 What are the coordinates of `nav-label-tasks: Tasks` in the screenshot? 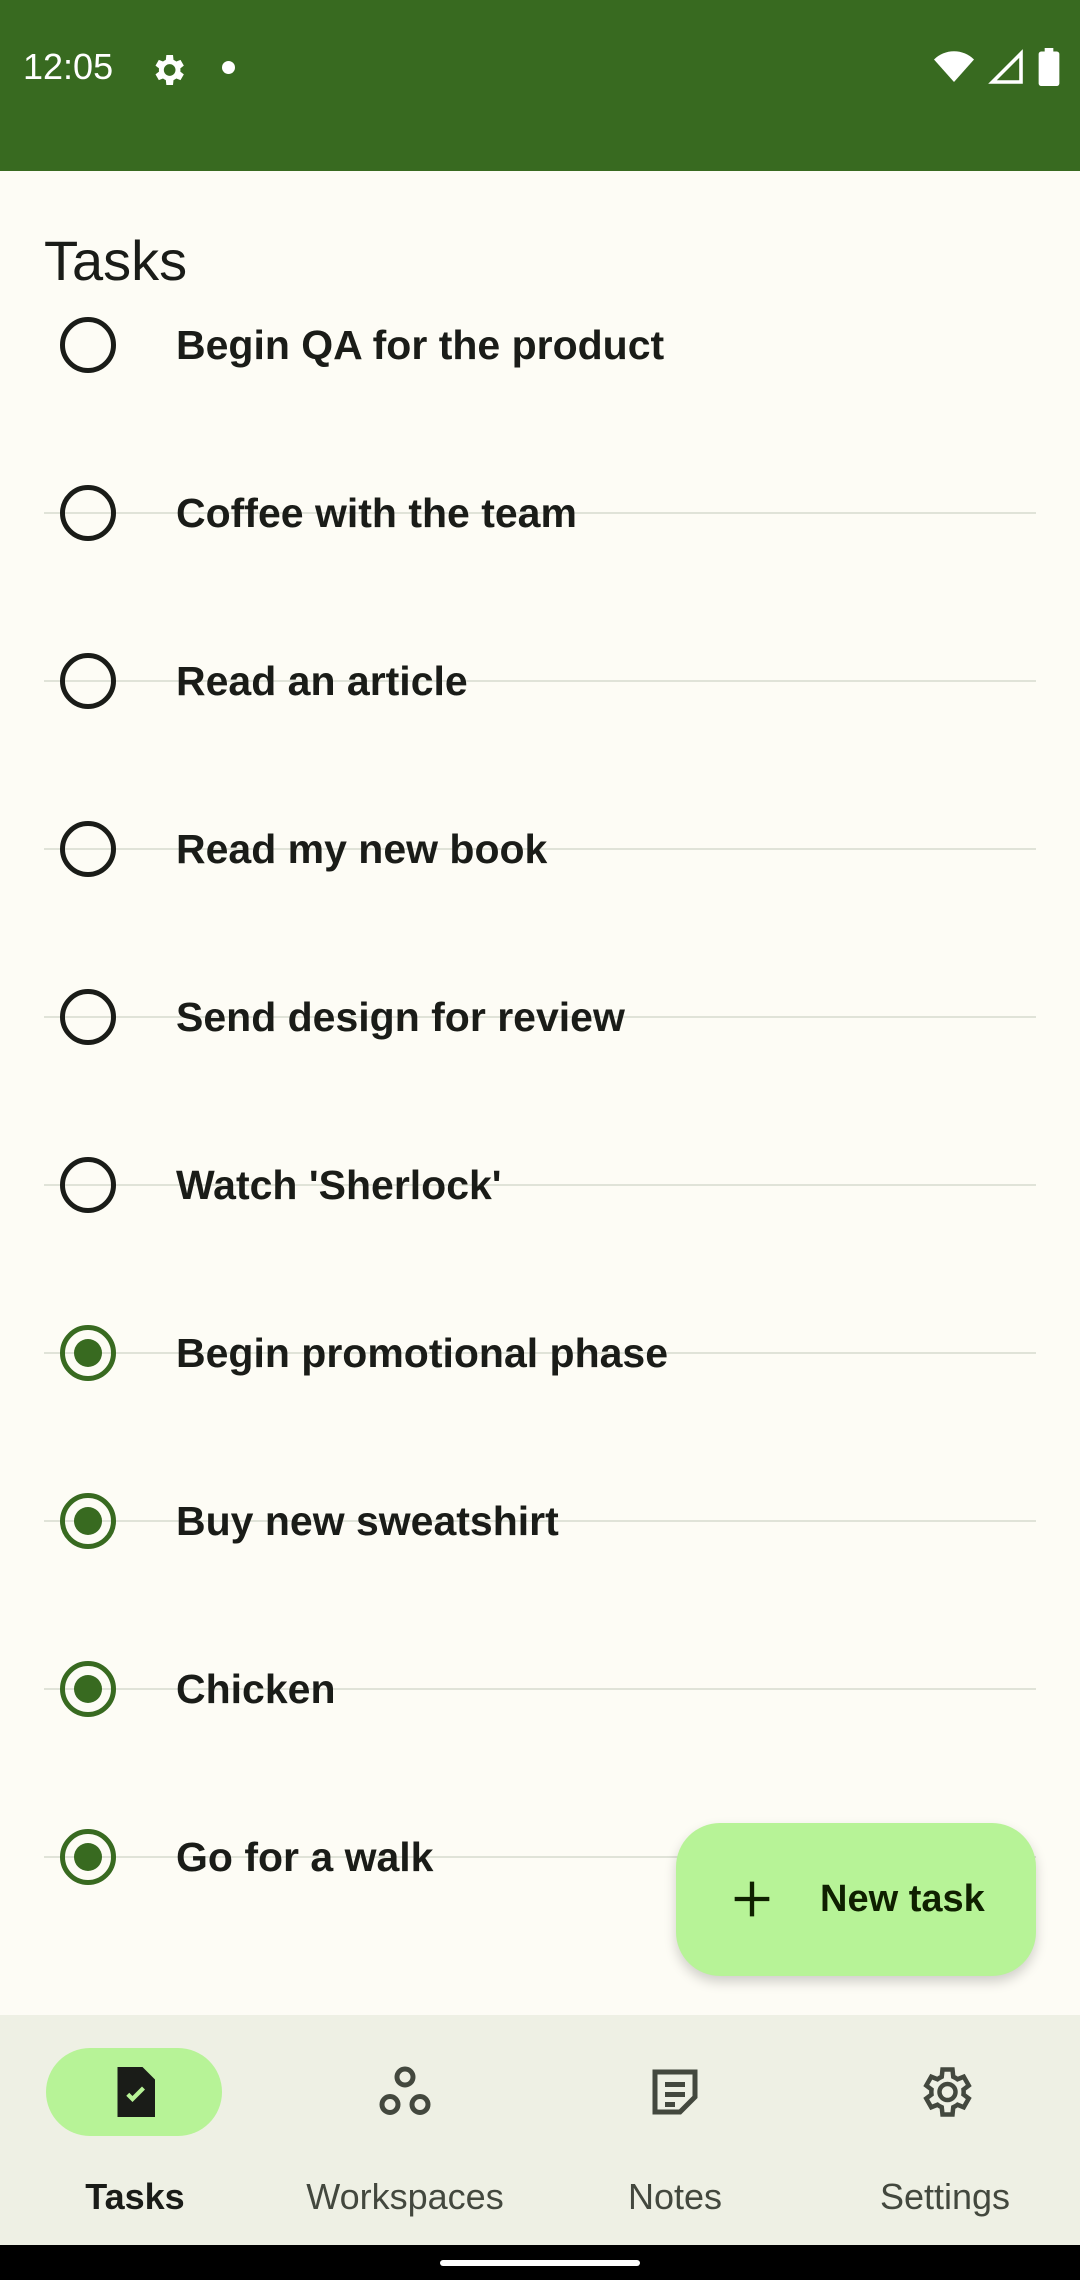 It's located at (135, 2196).